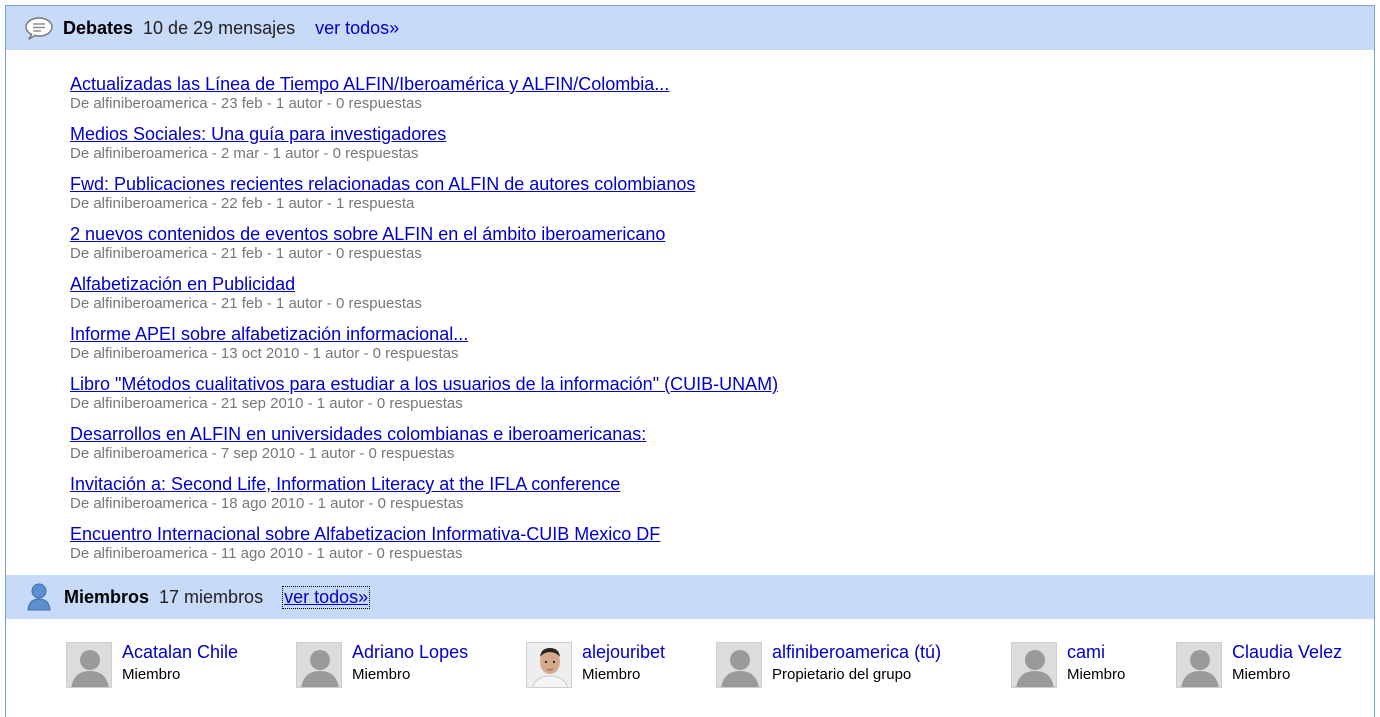 The width and height of the screenshot is (1380, 717). Describe the element at coordinates (549, 665) in the screenshot. I see `user-photo-avatar` at that location.